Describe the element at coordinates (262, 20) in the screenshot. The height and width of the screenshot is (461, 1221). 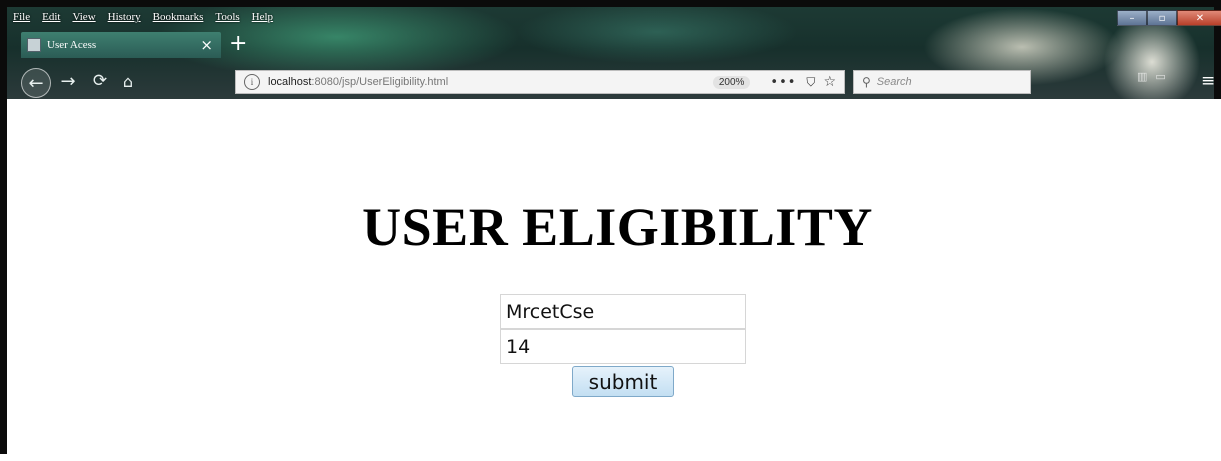
I see `menu-help: Help` at that location.